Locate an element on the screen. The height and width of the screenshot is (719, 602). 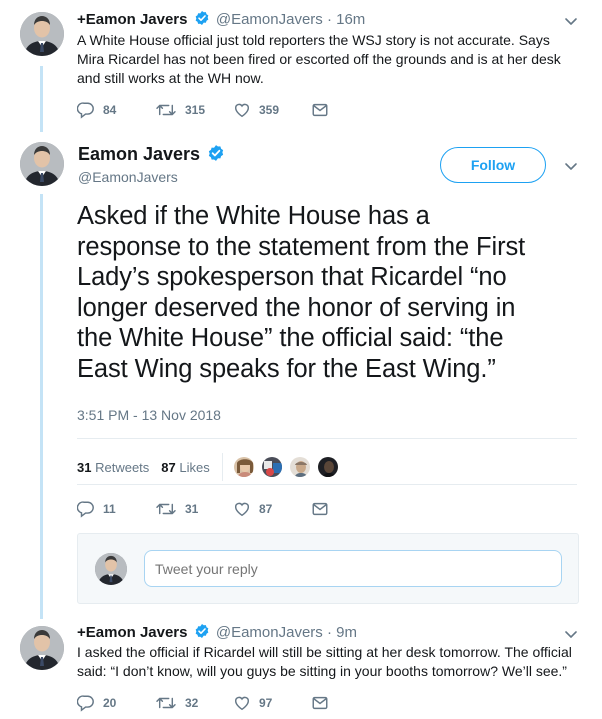
like-button: 87 is located at coordinates (272, 509).